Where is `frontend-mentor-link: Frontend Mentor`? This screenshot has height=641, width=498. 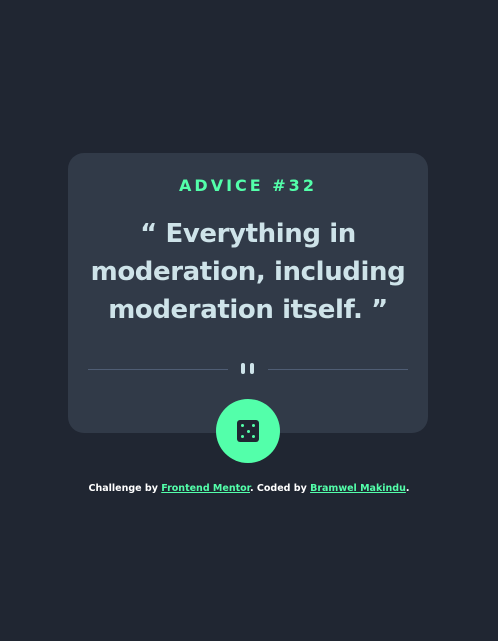 frontend-mentor-link: Frontend Mentor is located at coordinates (205, 488).